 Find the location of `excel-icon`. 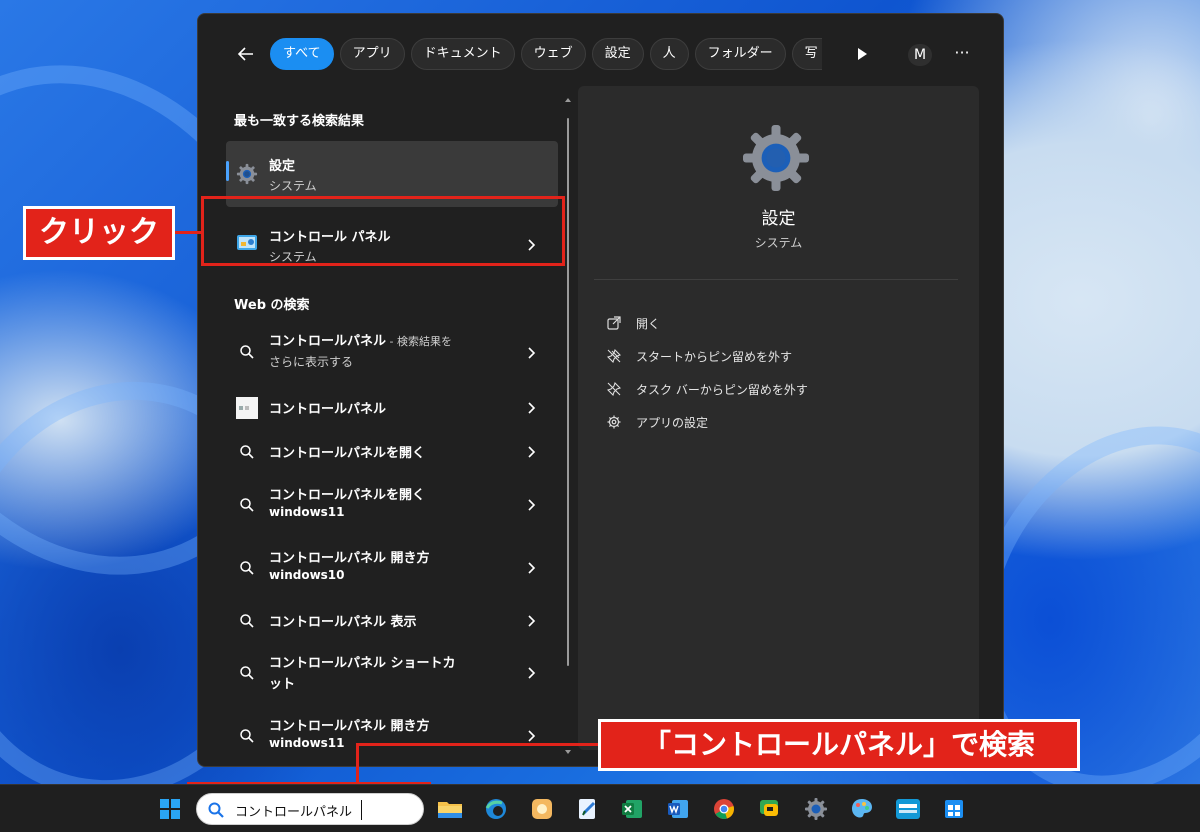

excel-icon is located at coordinates (632, 809).